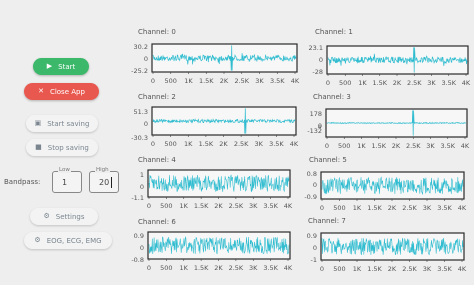  What do you see at coordinates (447, 146) in the screenshot?
I see `channel-3-x-tick-label: 3.5K` at bounding box center [447, 146].